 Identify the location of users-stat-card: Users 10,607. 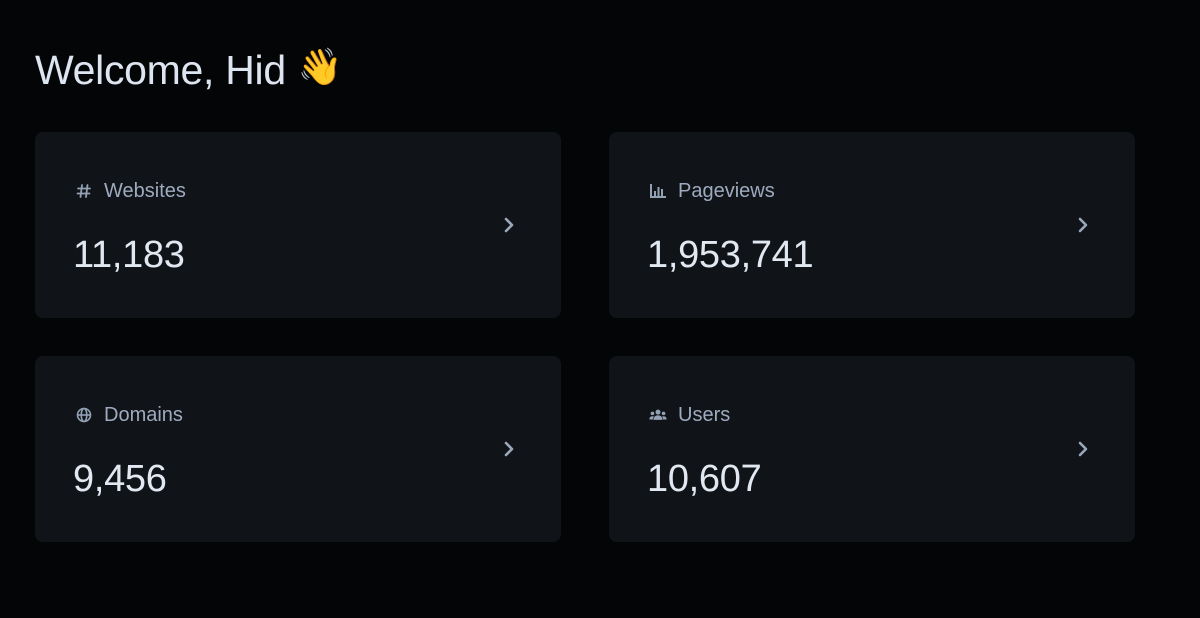
(872, 449).